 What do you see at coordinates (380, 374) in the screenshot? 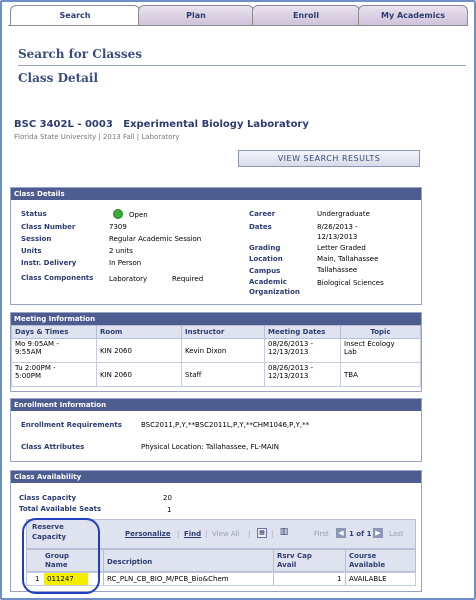
I see `topic-cell: TBA` at bounding box center [380, 374].